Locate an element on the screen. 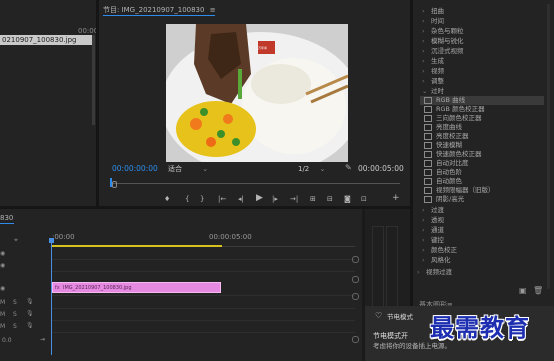  new-bin-icon: ▣ is located at coordinates (523, 291).